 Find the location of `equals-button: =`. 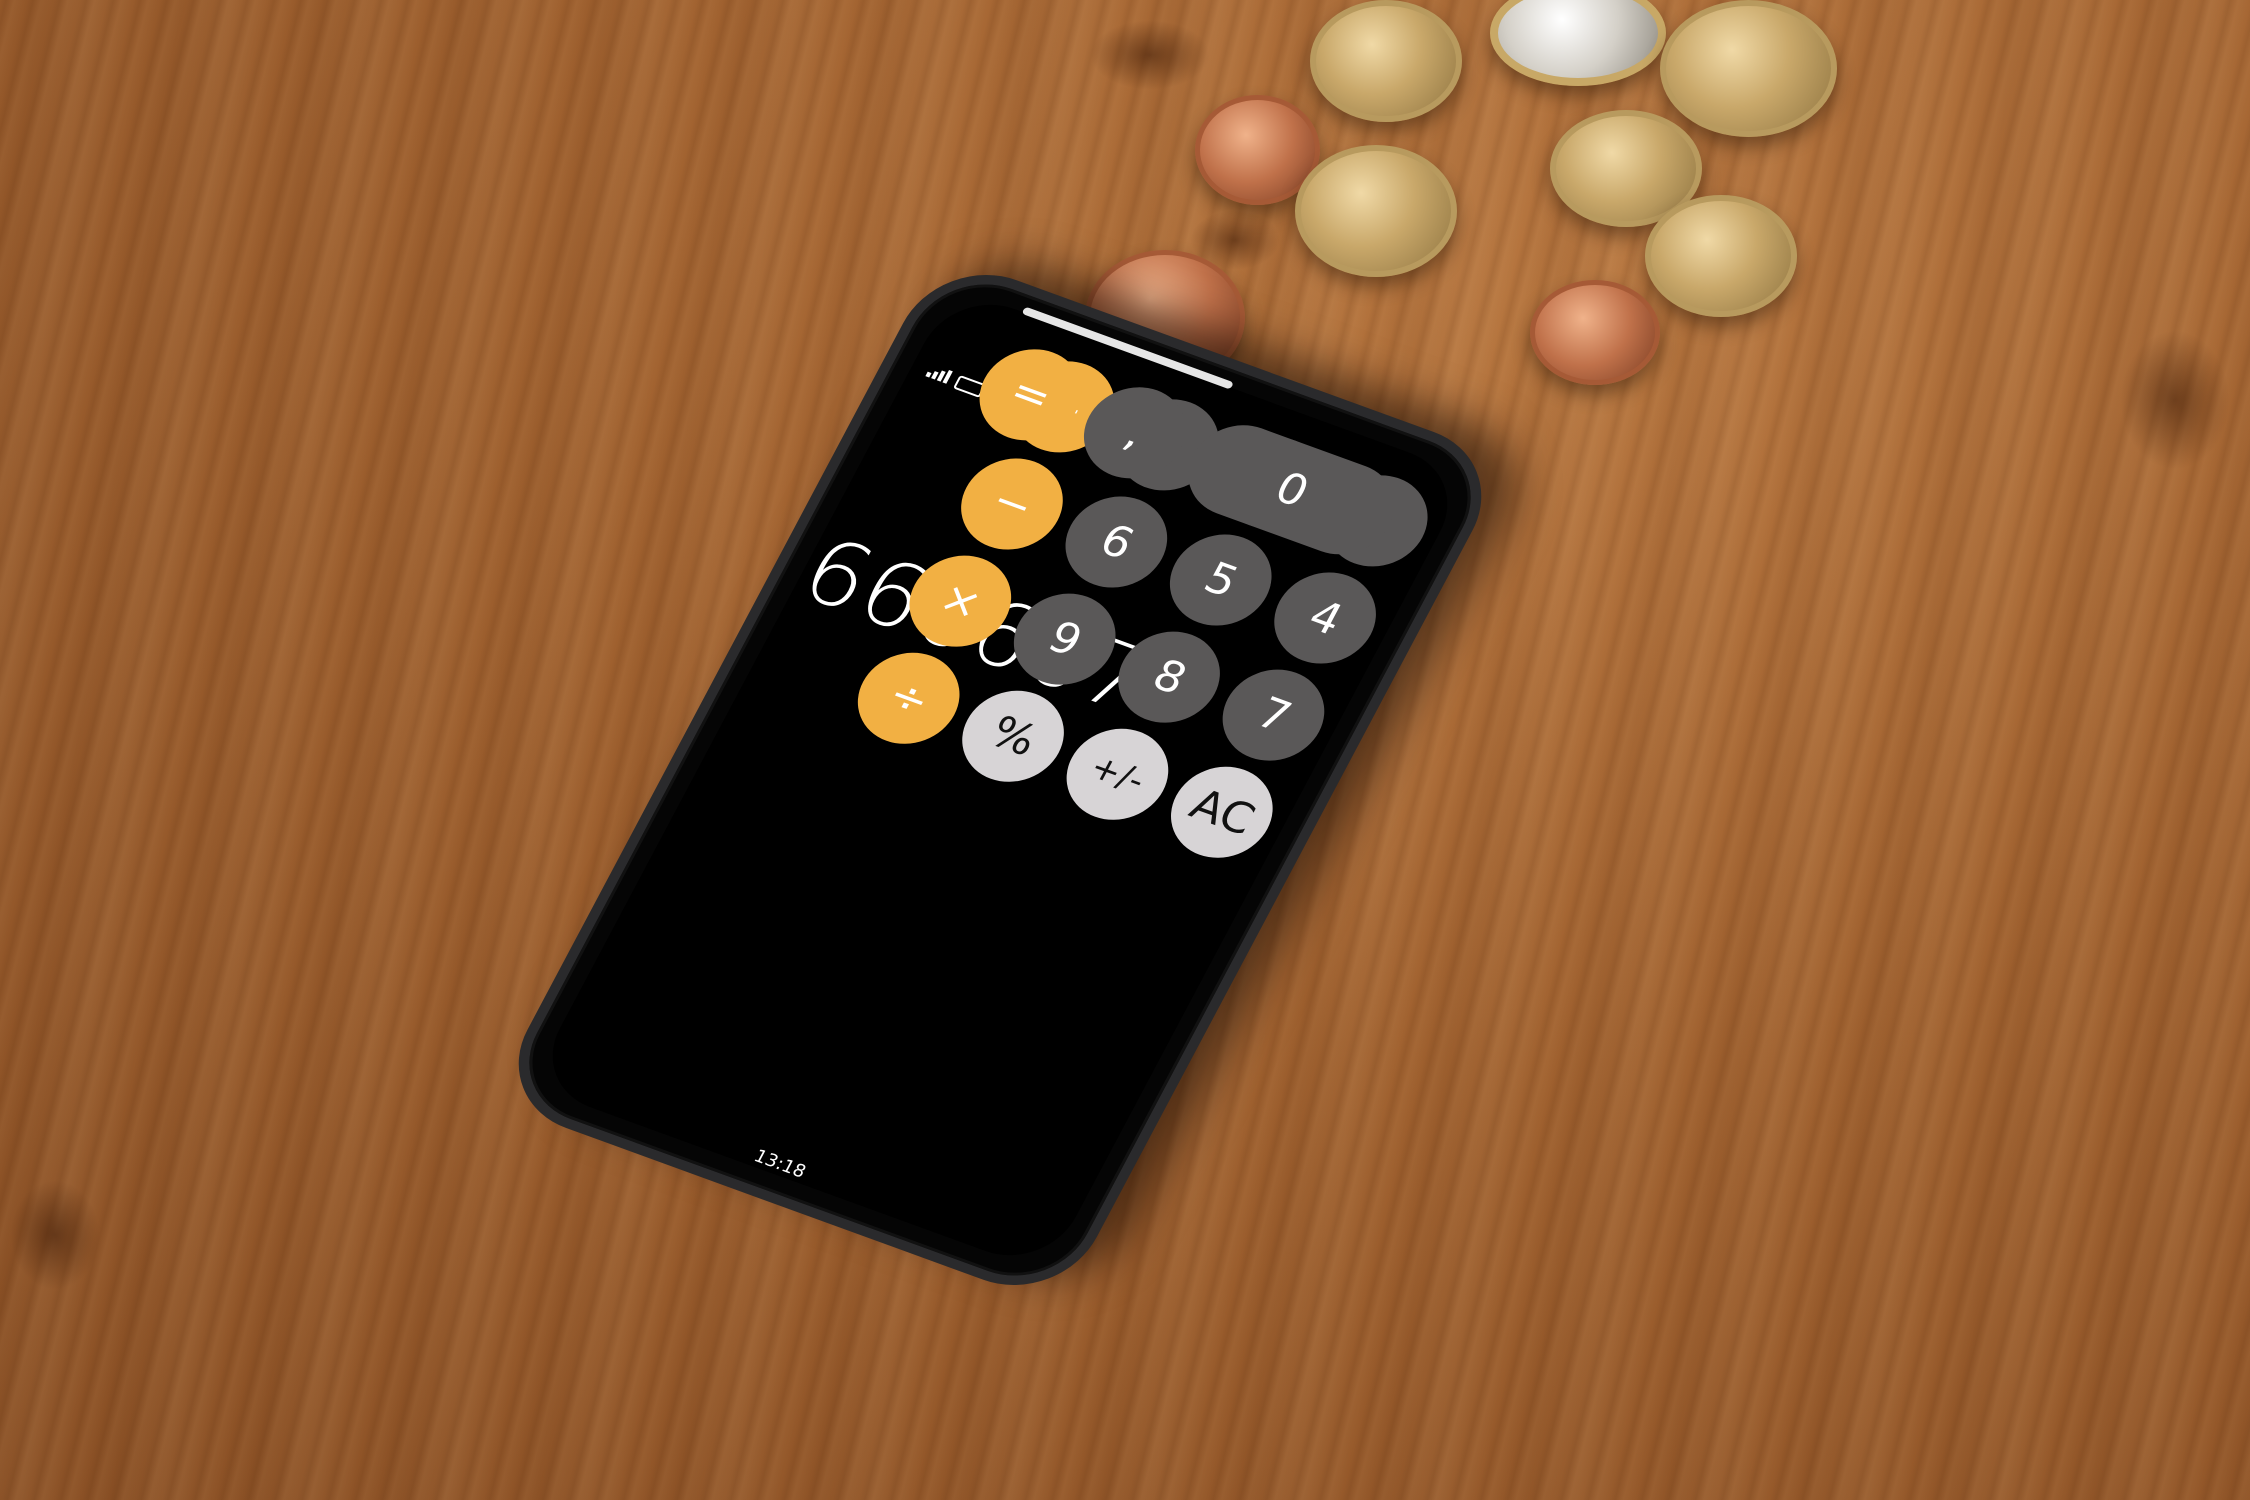

equals-button: = is located at coordinates (1030, 394).